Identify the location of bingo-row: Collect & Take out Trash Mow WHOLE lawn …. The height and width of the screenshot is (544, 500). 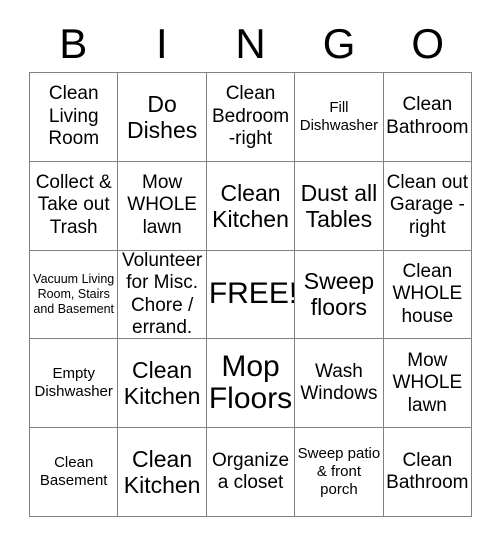
(251, 206).